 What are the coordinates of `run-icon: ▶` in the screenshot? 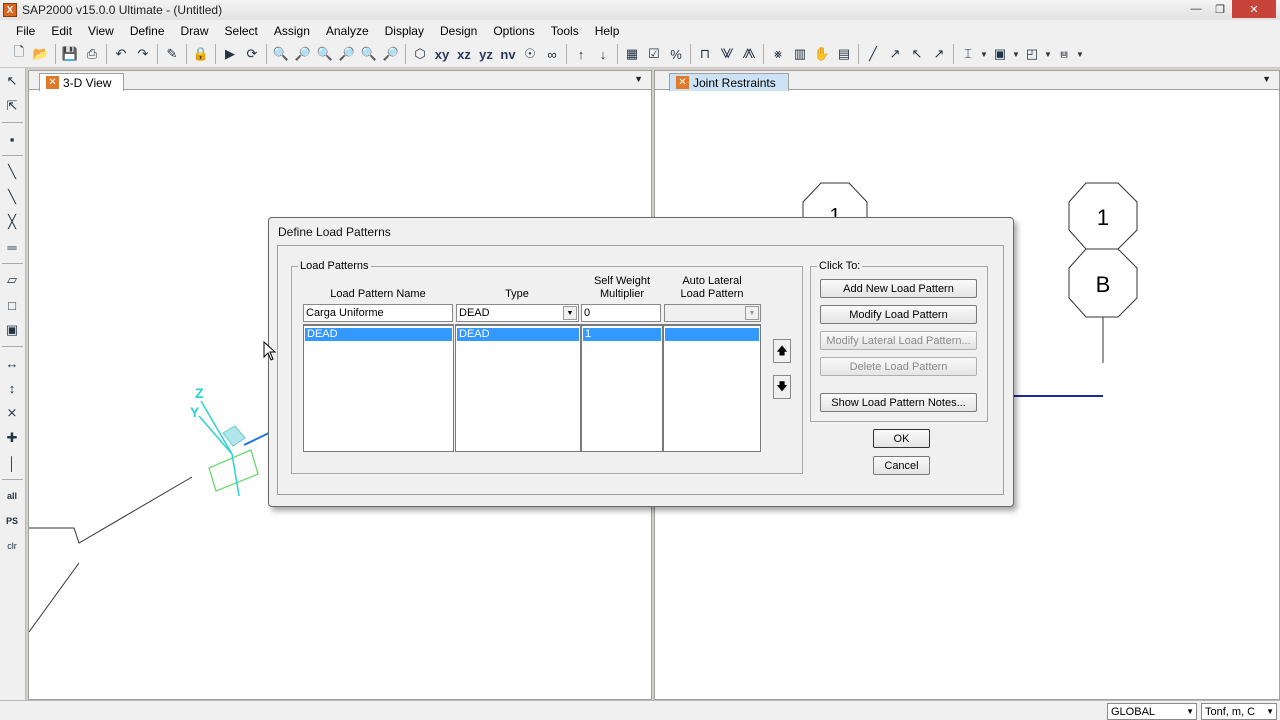 It's located at (230, 54).